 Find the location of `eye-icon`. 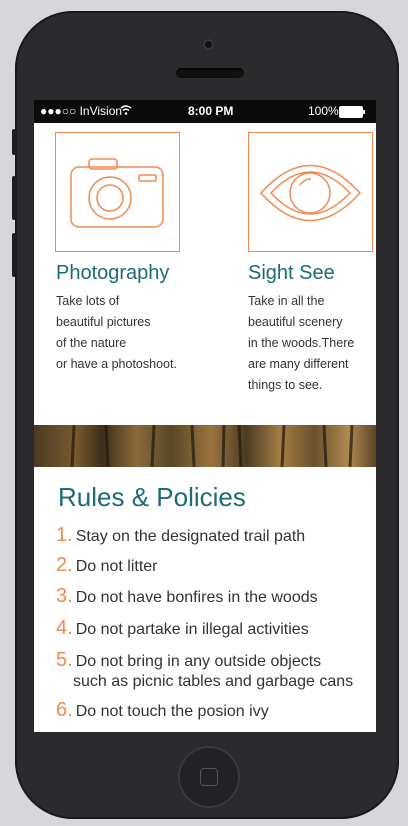

eye-icon is located at coordinates (310, 193).